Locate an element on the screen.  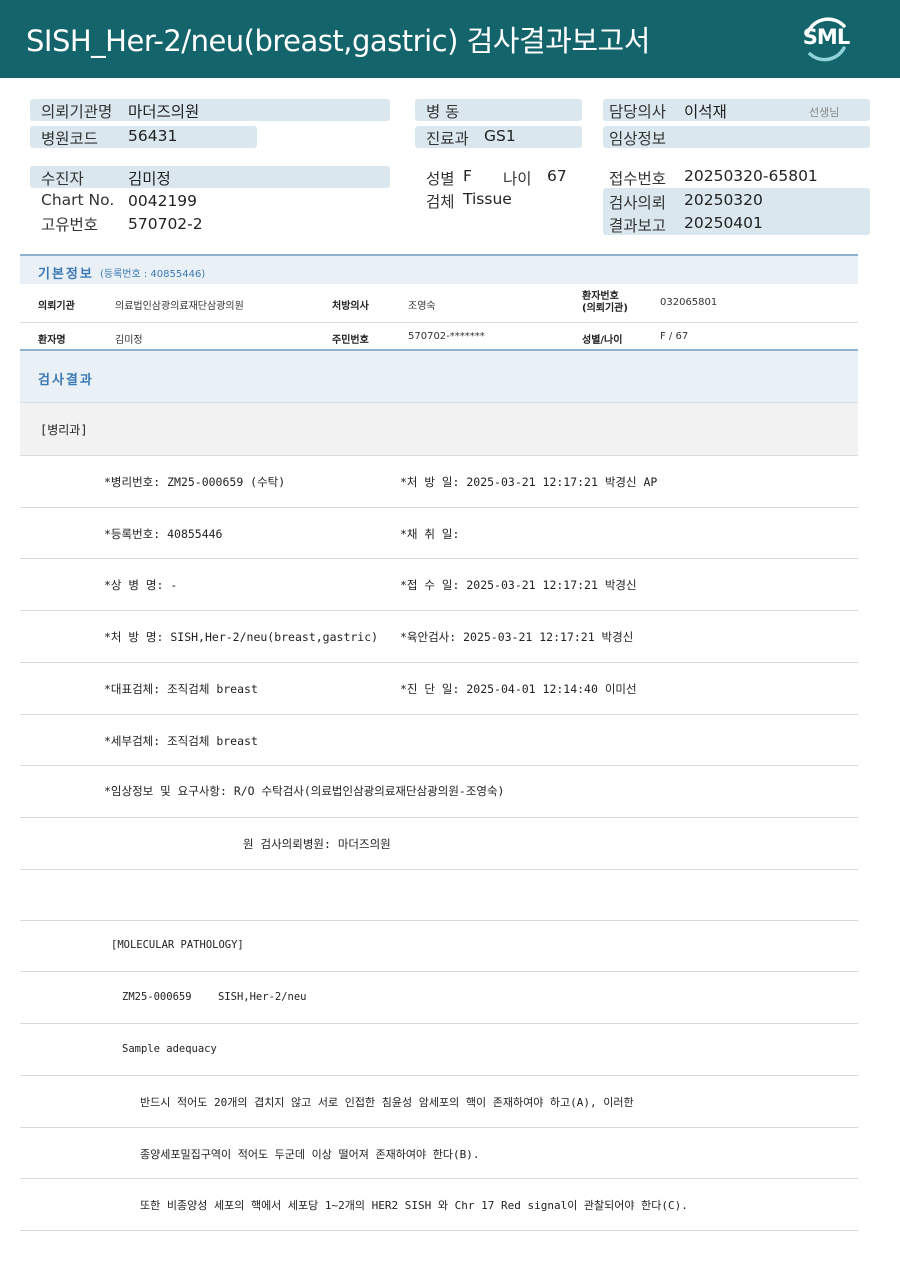
patient-bar is located at coordinates (210, 177).